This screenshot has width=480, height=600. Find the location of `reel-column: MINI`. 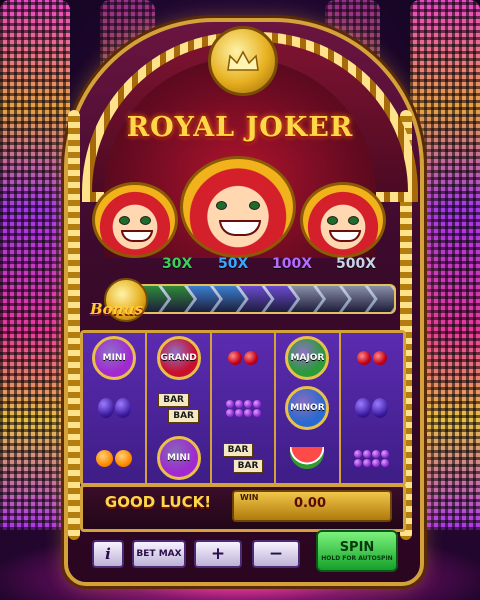

reel-column: MINI is located at coordinates (115, 408).